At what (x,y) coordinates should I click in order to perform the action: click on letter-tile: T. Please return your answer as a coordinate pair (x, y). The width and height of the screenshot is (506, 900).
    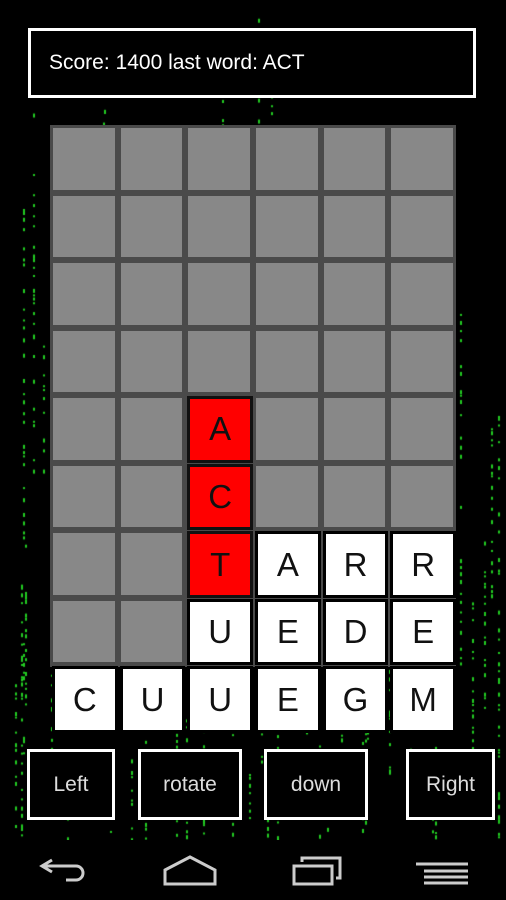
    Looking at the image, I should click on (220, 564).